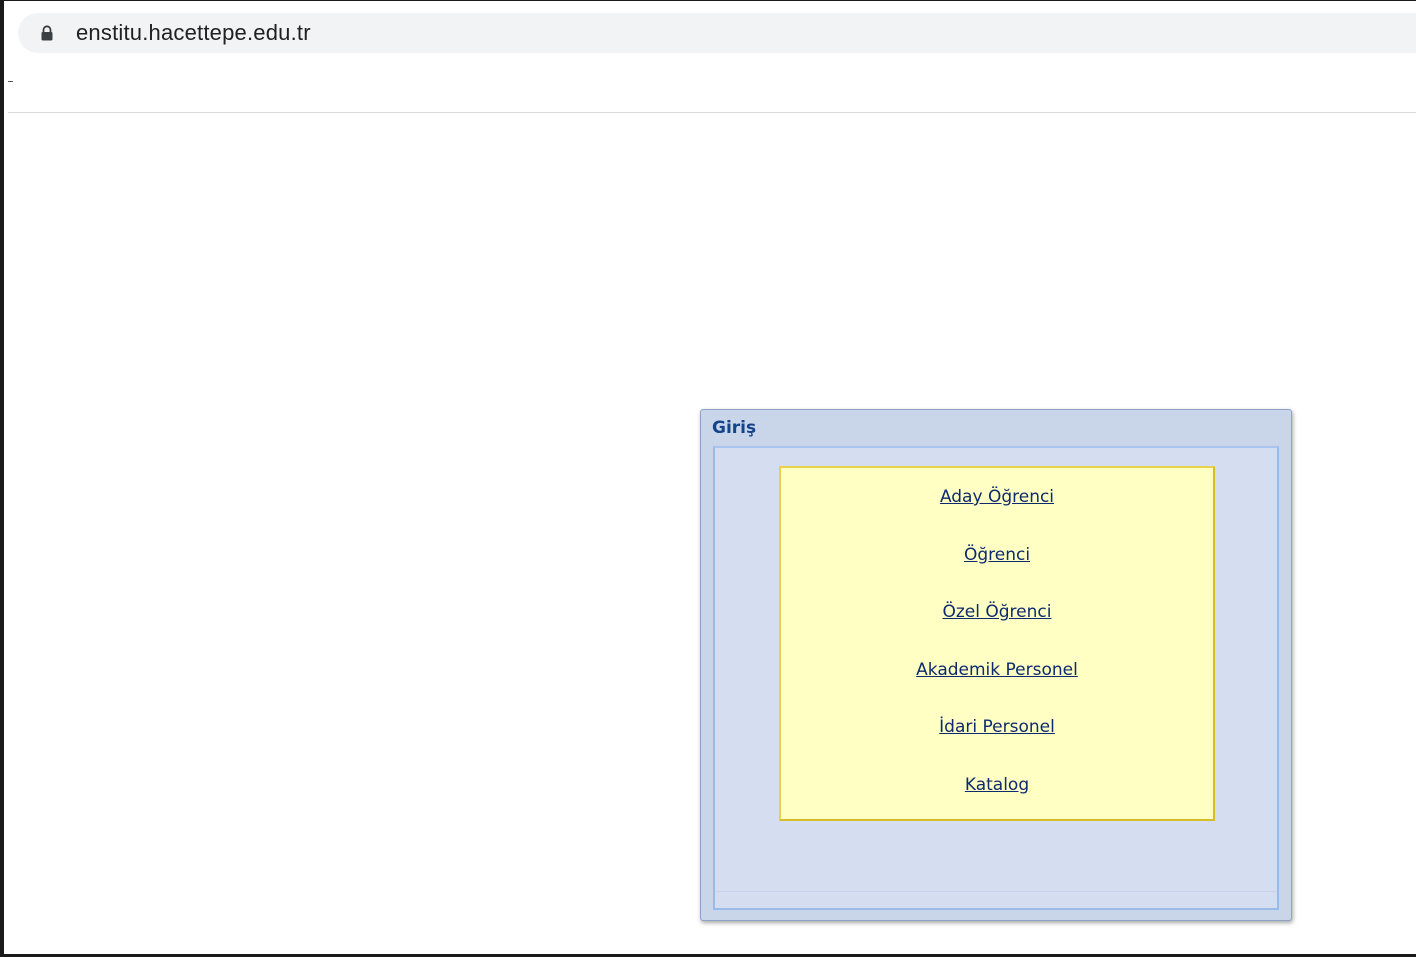 The width and height of the screenshot is (1416, 957). Describe the element at coordinates (712, 112) in the screenshot. I see `toolbar-divider` at that location.